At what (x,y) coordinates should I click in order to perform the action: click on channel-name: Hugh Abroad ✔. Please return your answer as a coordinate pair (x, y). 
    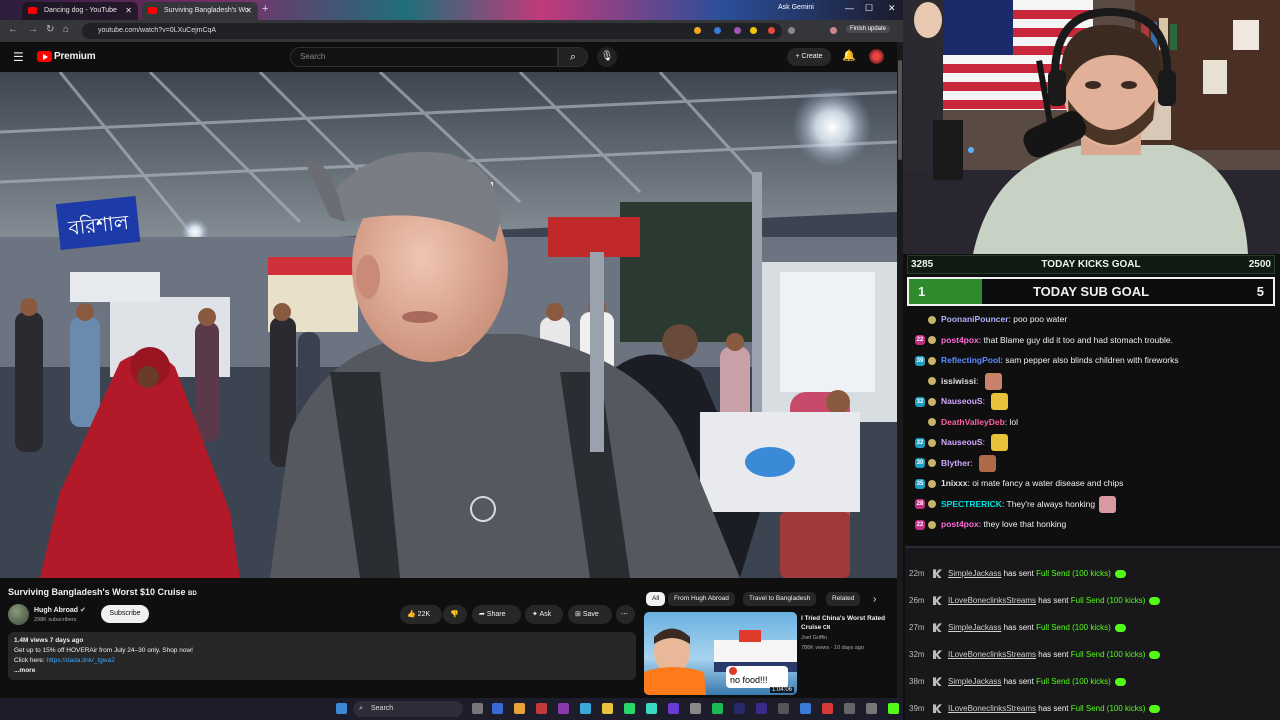
    Looking at the image, I should click on (60, 610).